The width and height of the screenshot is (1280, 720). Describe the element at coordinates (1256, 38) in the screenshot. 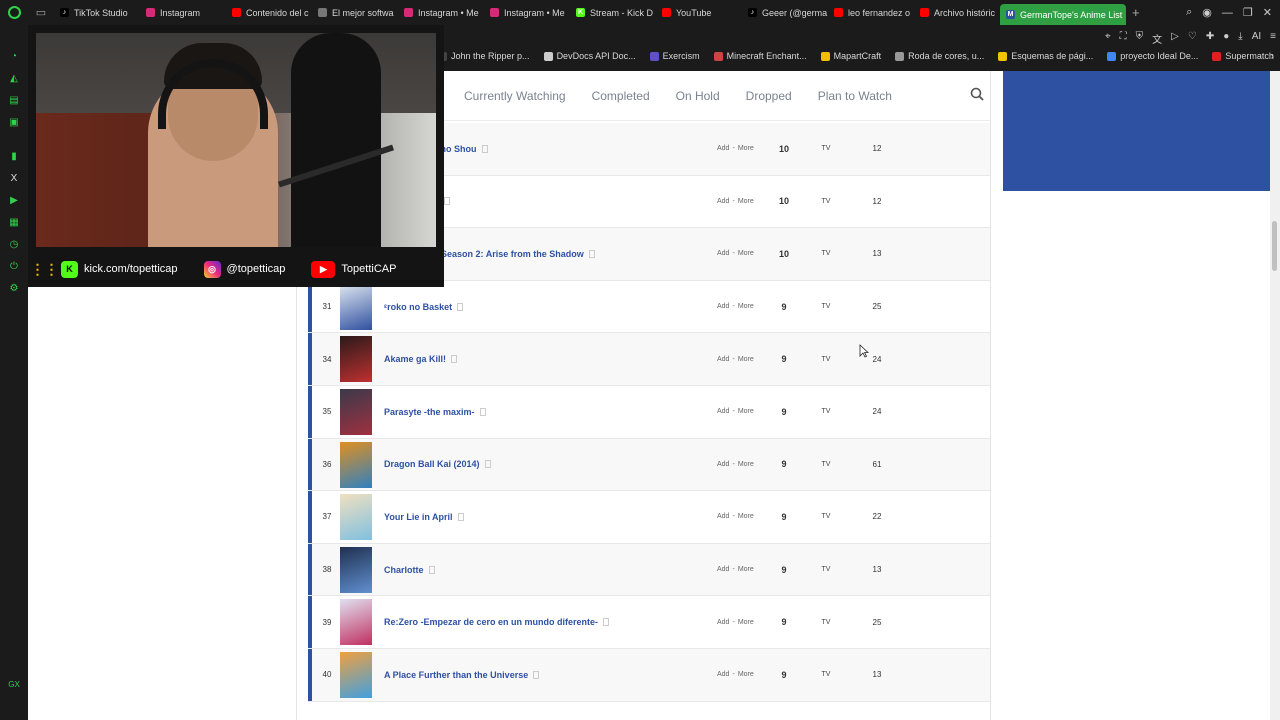

I see `ai-icon: AI` at that location.